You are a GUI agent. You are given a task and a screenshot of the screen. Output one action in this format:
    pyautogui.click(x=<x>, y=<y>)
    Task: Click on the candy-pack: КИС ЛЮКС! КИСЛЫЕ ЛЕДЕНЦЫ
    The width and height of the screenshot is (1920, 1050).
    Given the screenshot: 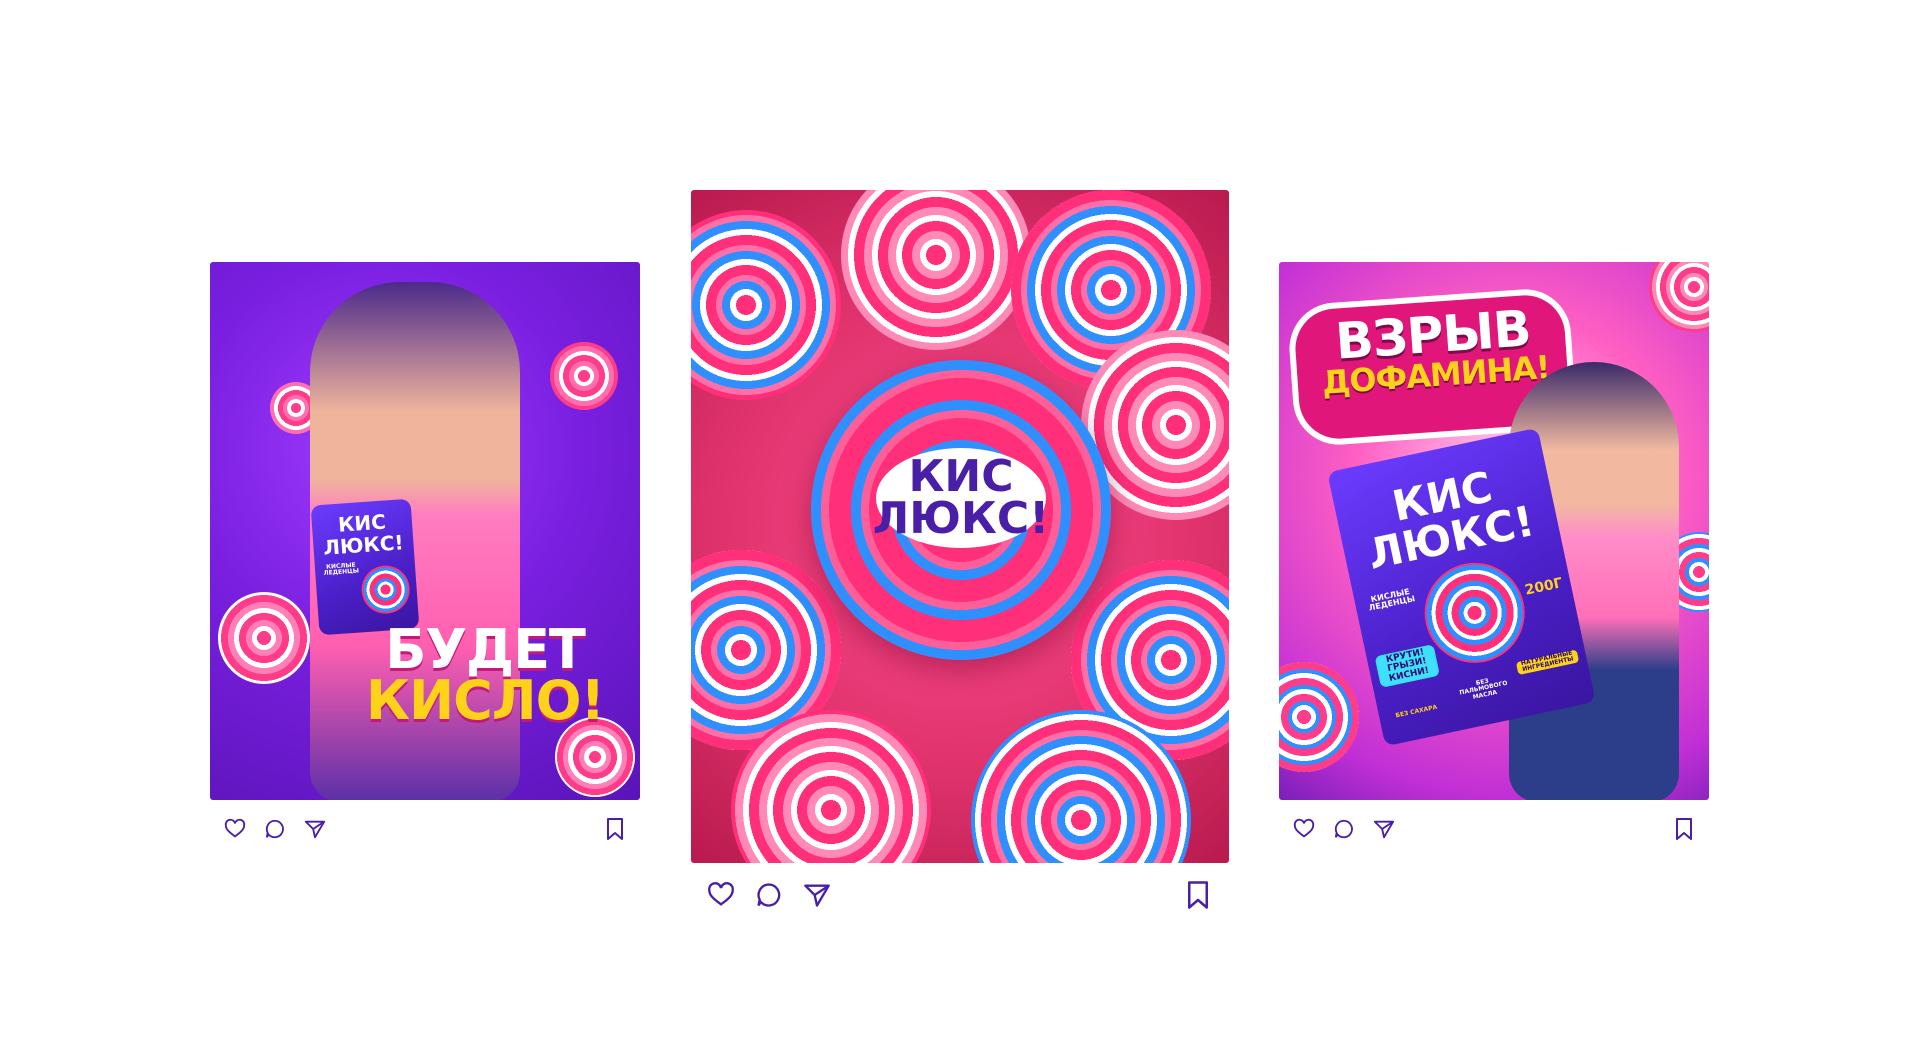 What is the action you would take?
    pyautogui.click(x=365, y=567)
    